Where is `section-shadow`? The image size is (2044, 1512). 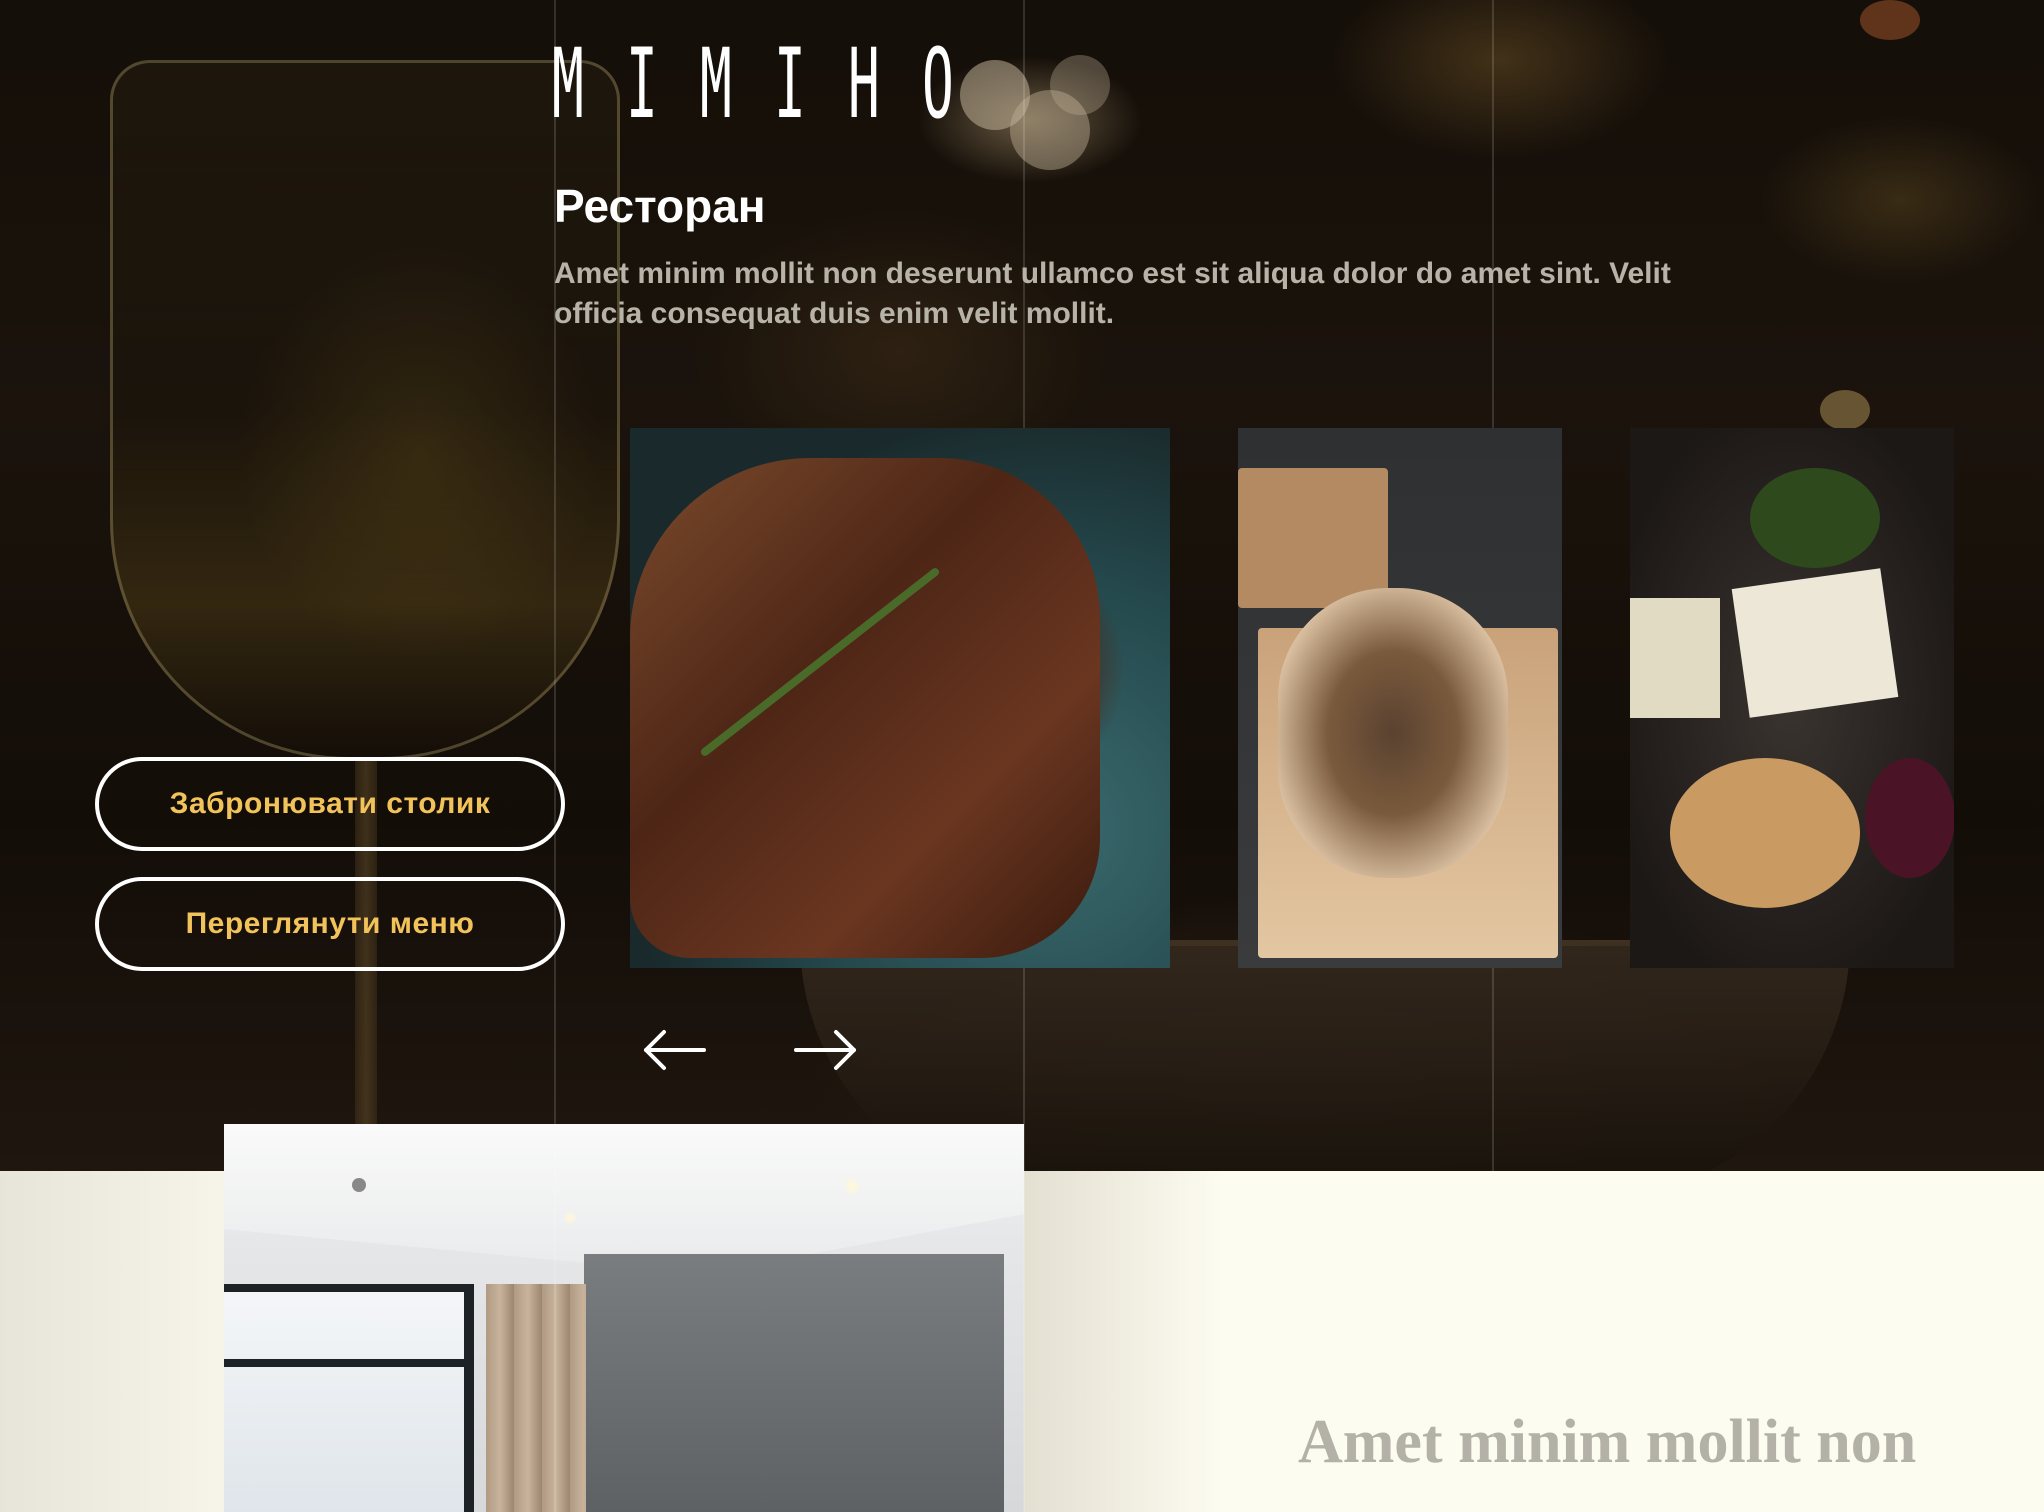
section-shadow is located at coordinates (1124, 1341).